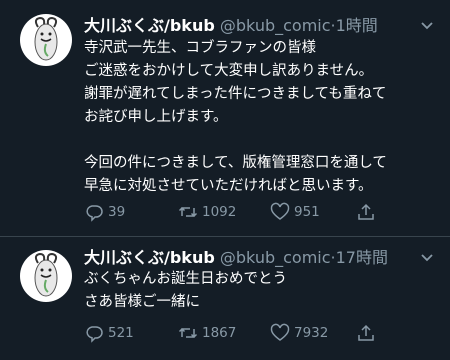  I want to click on text-line: ぶくちゃんお誕生日おめでとう, so click(185, 279).